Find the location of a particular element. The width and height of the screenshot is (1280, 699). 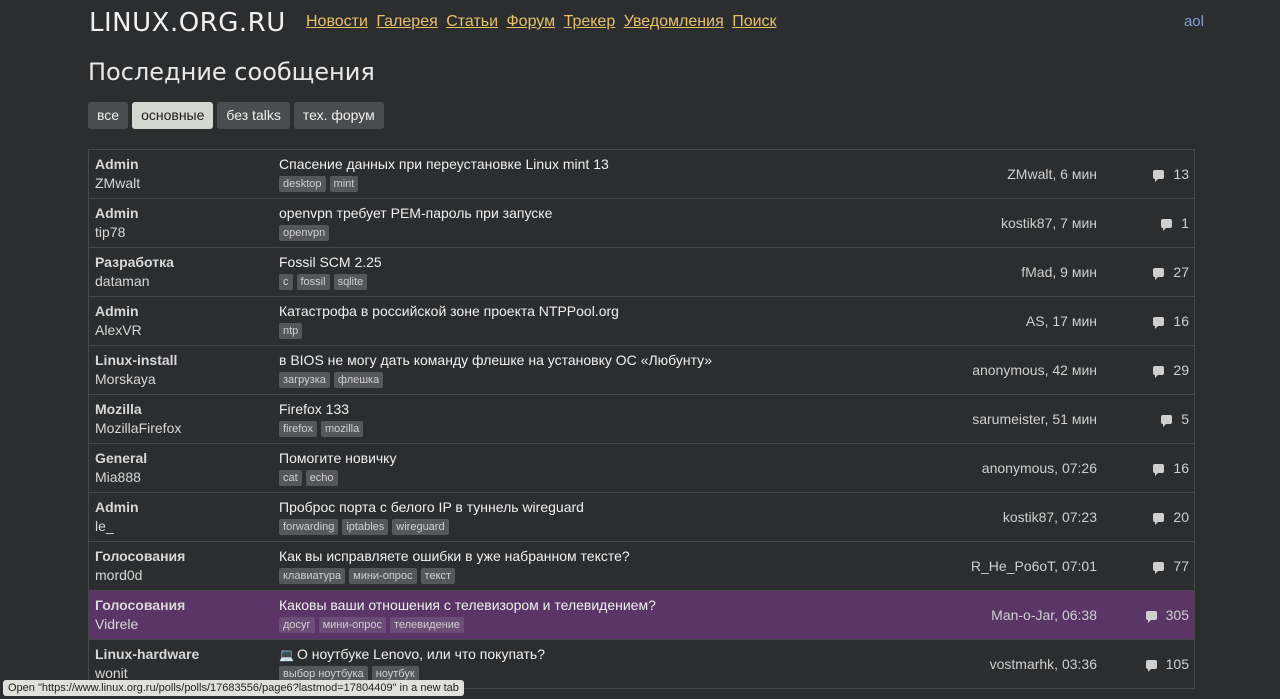

nav-forum: Форум is located at coordinates (531, 21).